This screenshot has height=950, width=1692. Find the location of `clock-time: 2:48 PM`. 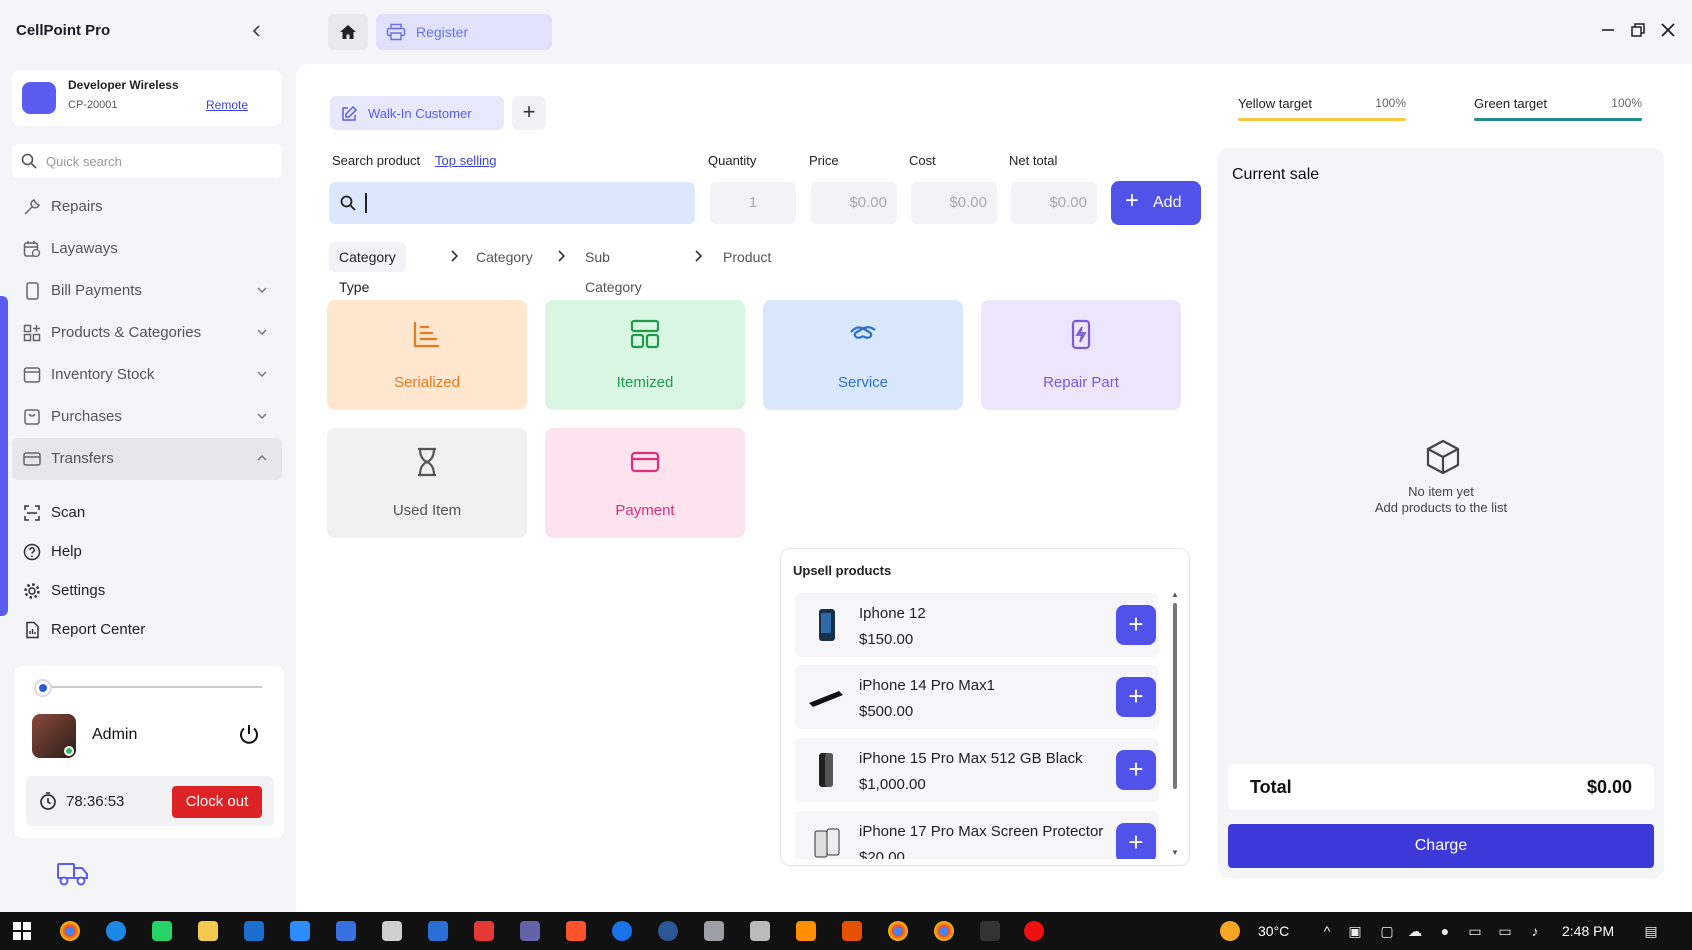

clock-time: 2:48 PM is located at coordinates (1588, 931).